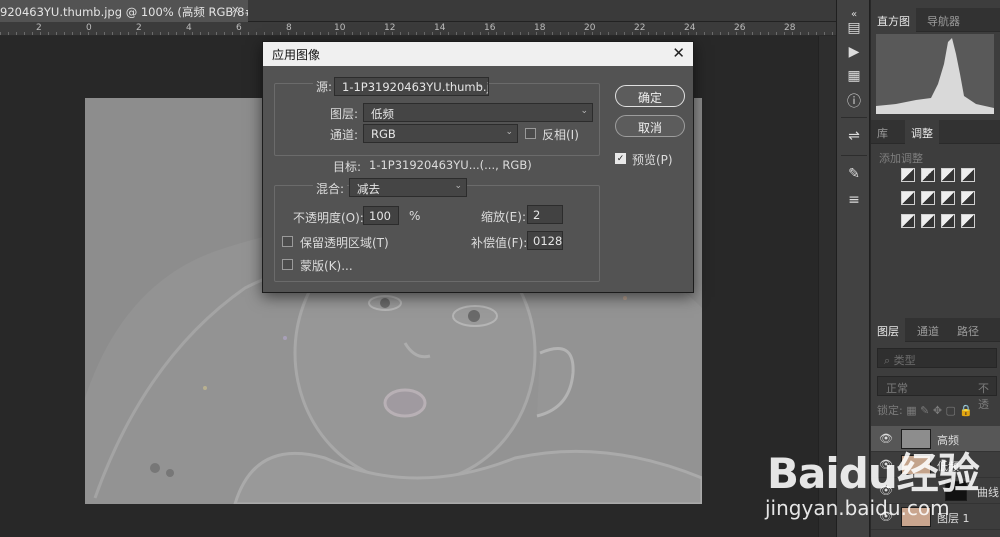  Describe the element at coordinates (408, 187) in the screenshot. I see `blending-select: 减去 ⌄` at that location.